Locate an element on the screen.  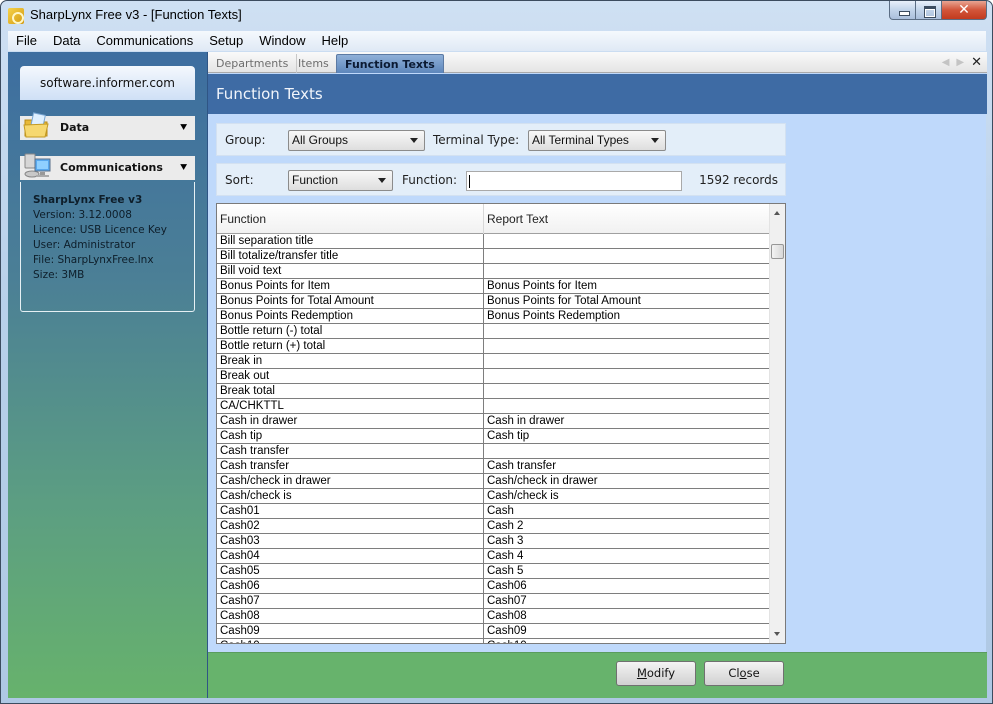
table-row: Cash tip Cash tip is located at coordinates (493, 436).